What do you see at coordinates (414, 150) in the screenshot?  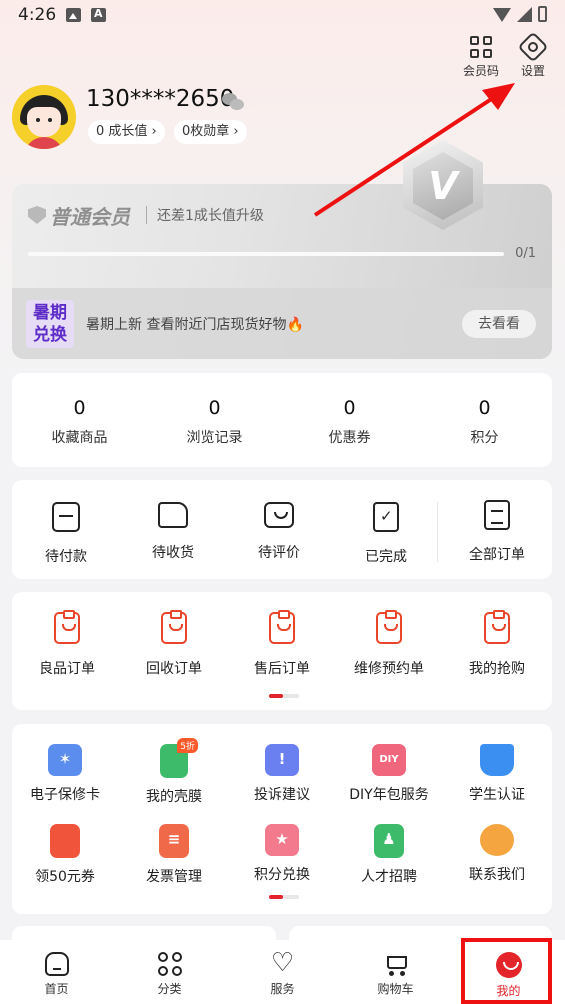 I see `annotation-arrow` at bounding box center [414, 150].